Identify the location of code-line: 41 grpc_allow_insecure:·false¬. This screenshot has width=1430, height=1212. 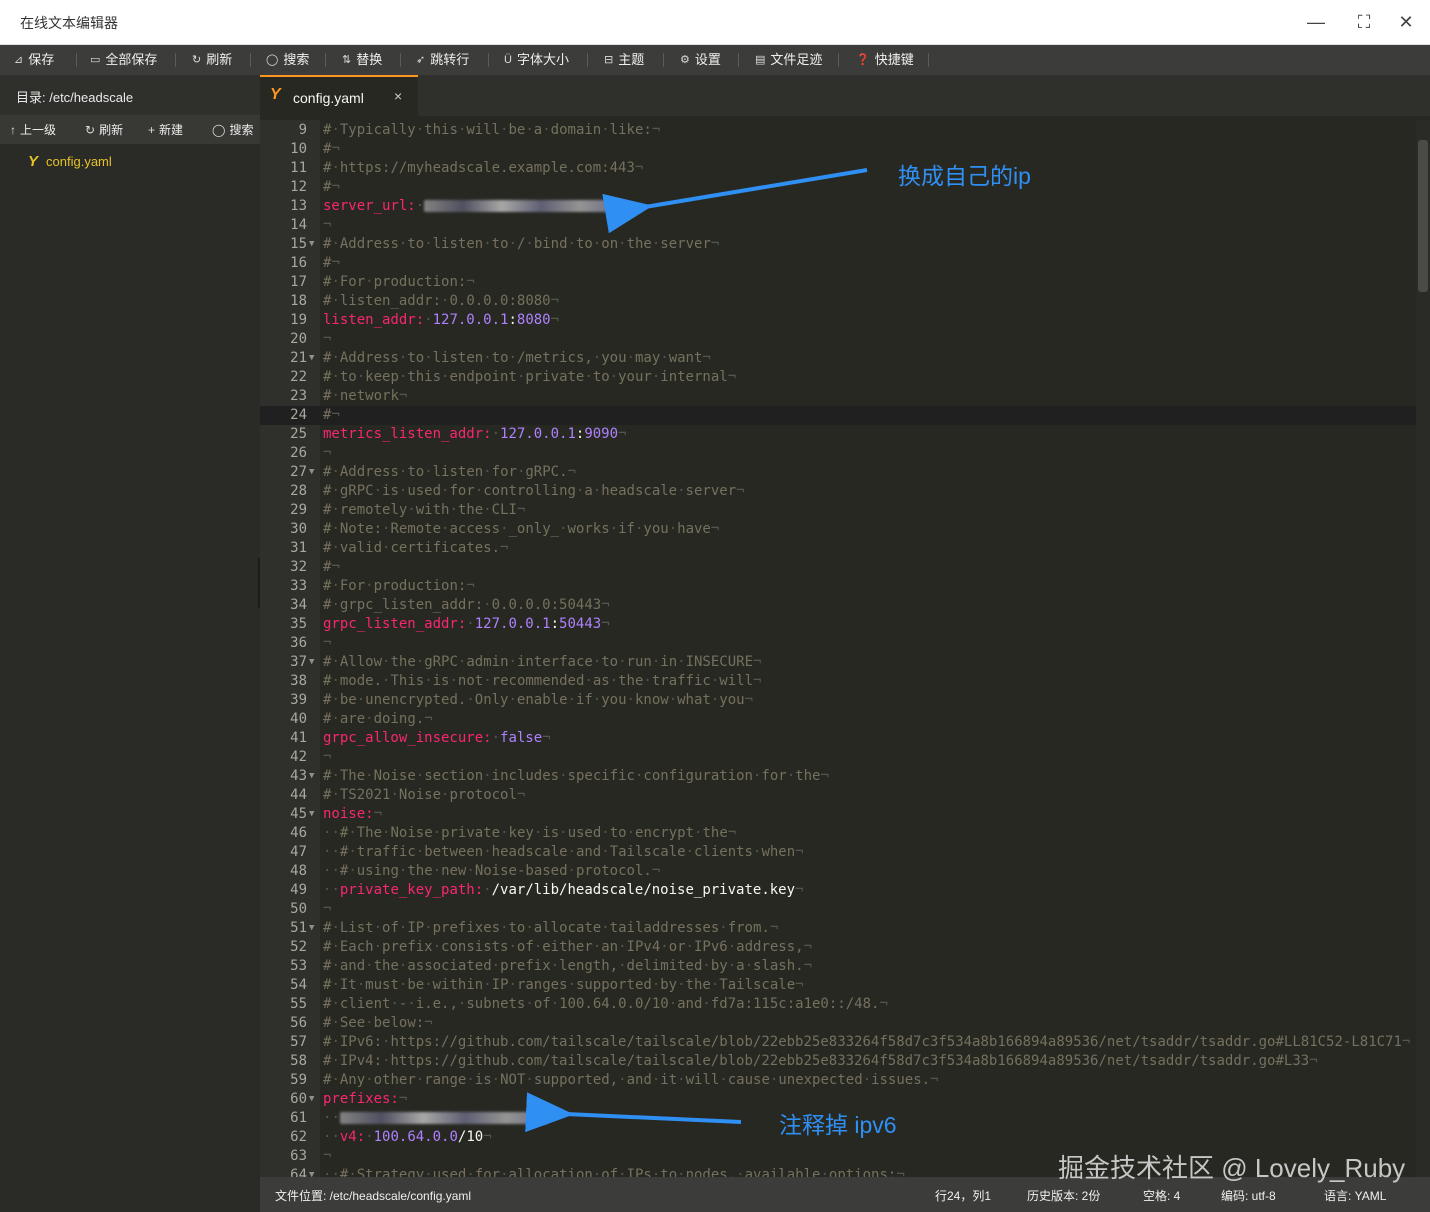
(838, 738).